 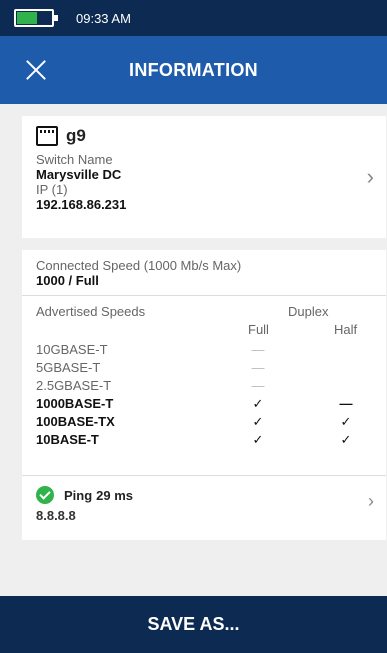 I want to click on speed-name: 2.5GBASE-T, so click(x=74, y=385).